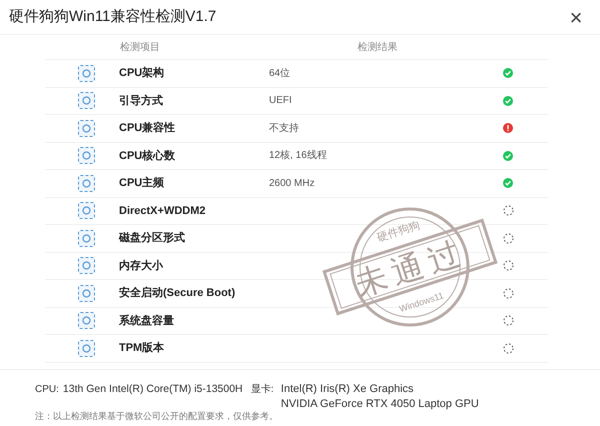  What do you see at coordinates (377, 47) in the screenshot?
I see `column-header: 检测结果` at bounding box center [377, 47].